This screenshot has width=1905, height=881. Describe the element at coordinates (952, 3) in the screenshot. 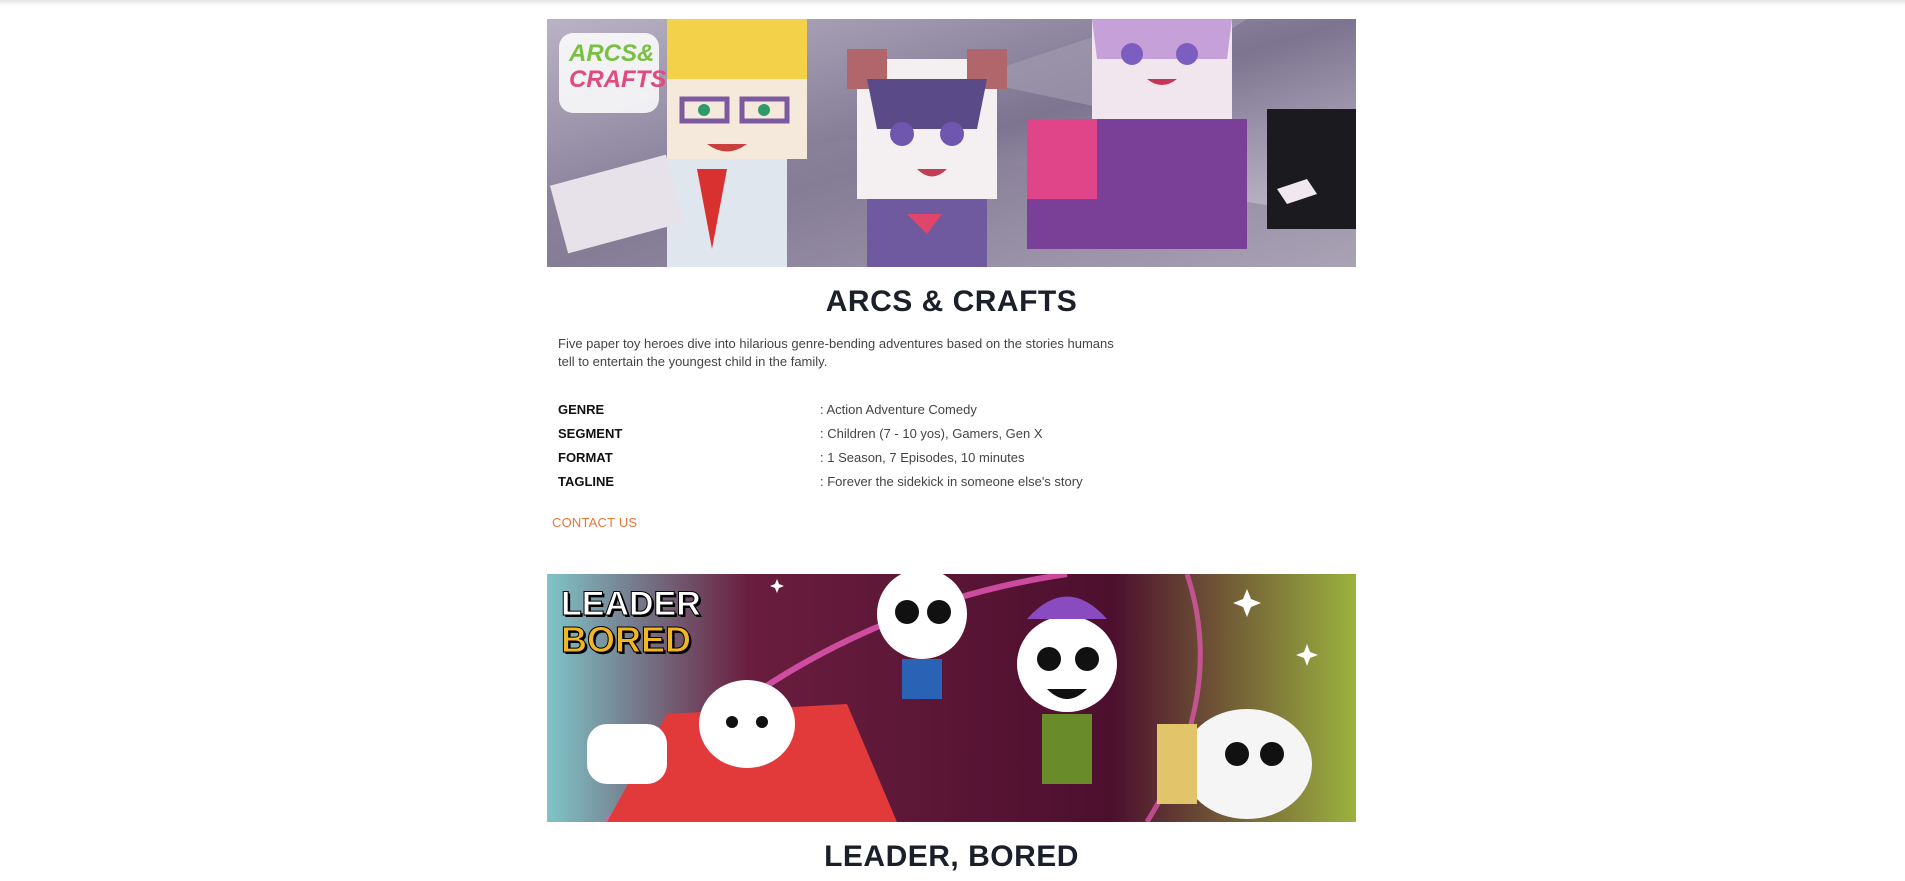

I see `top-shadow` at that location.